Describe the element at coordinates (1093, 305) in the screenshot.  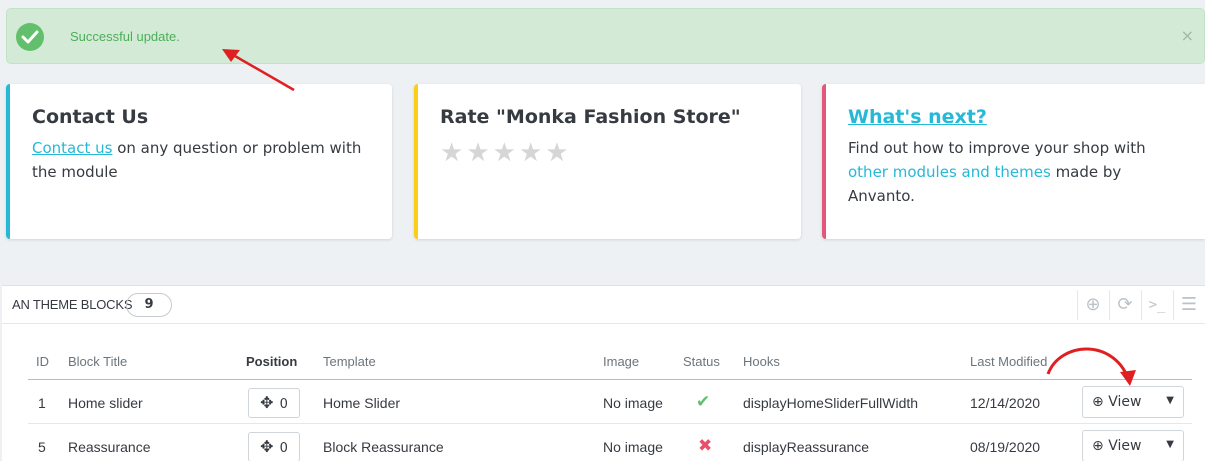
I see `add-icon: ⊕` at that location.